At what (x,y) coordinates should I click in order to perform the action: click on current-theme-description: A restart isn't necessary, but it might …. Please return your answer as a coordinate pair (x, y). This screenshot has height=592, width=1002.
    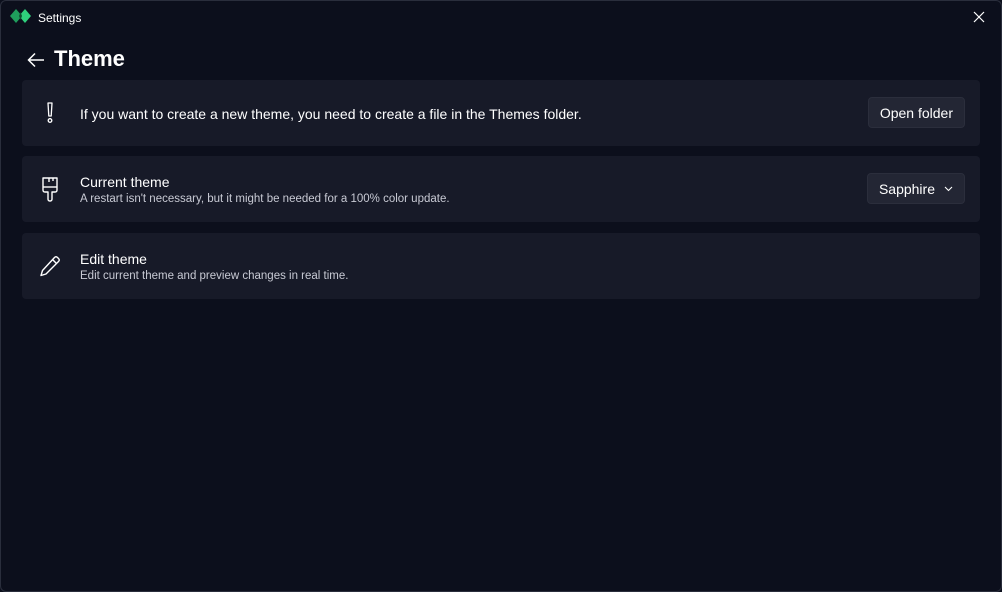
    Looking at the image, I should click on (265, 199).